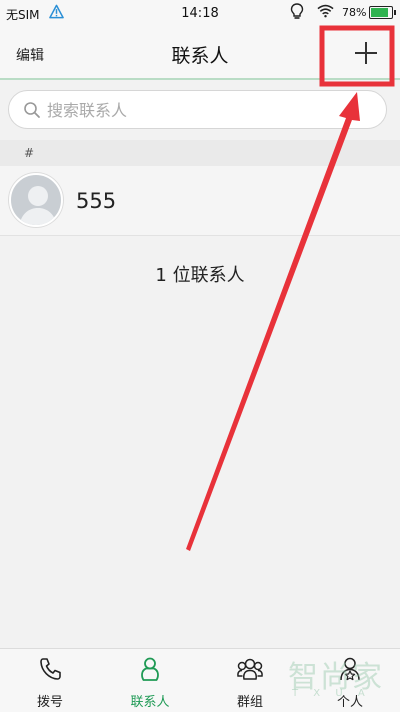  I want to click on battery-percent: 78%, so click(354, 12).